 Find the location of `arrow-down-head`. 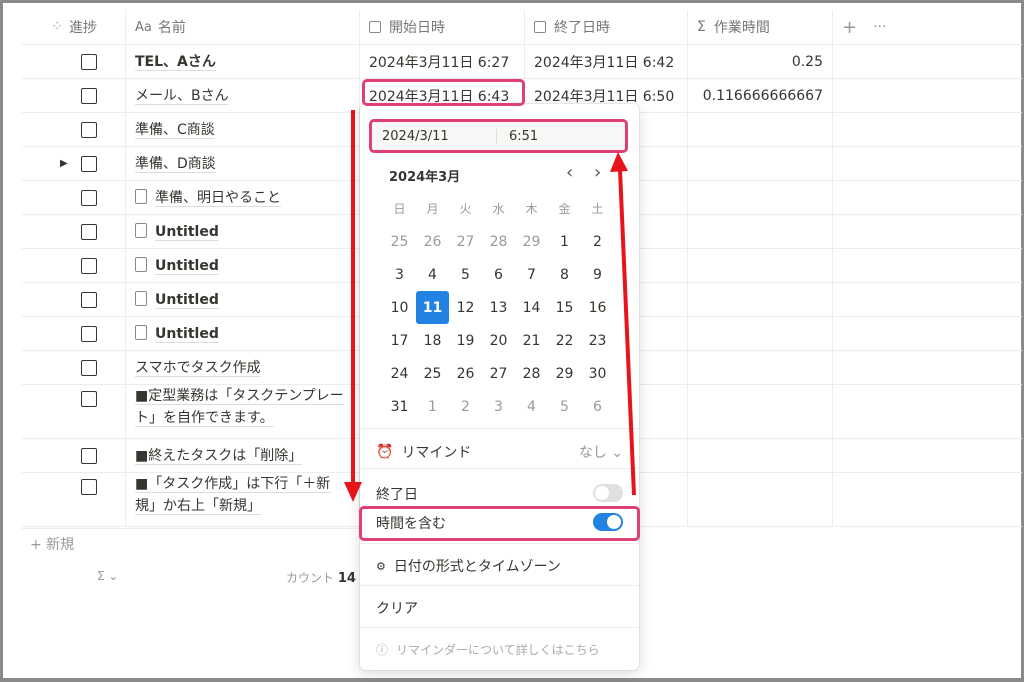

arrow-down-head is located at coordinates (353, 492).